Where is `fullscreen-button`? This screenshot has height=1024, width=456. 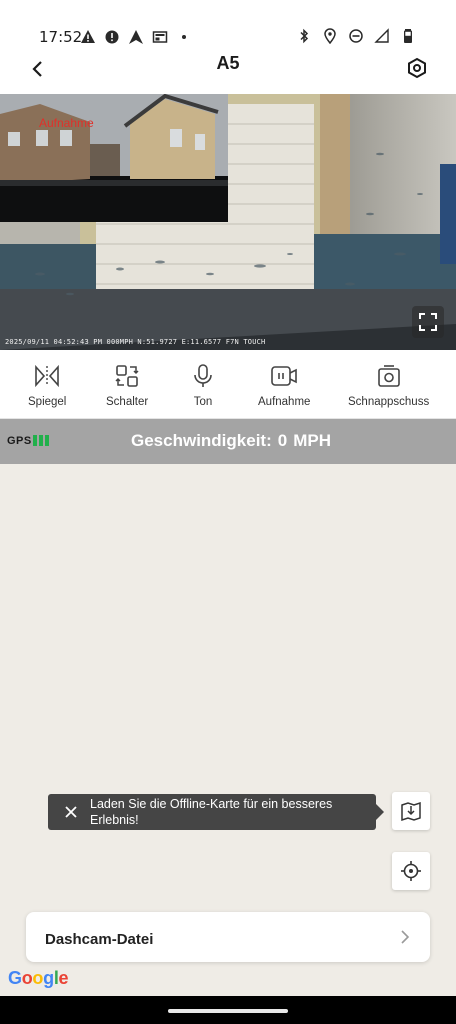 fullscreen-button is located at coordinates (428, 322).